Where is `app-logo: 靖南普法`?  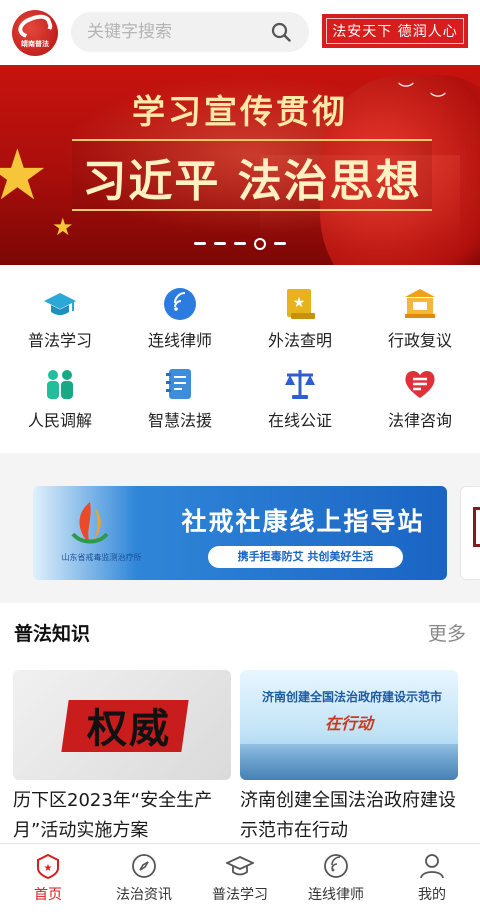
app-logo: 靖南普法 is located at coordinates (35, 33).